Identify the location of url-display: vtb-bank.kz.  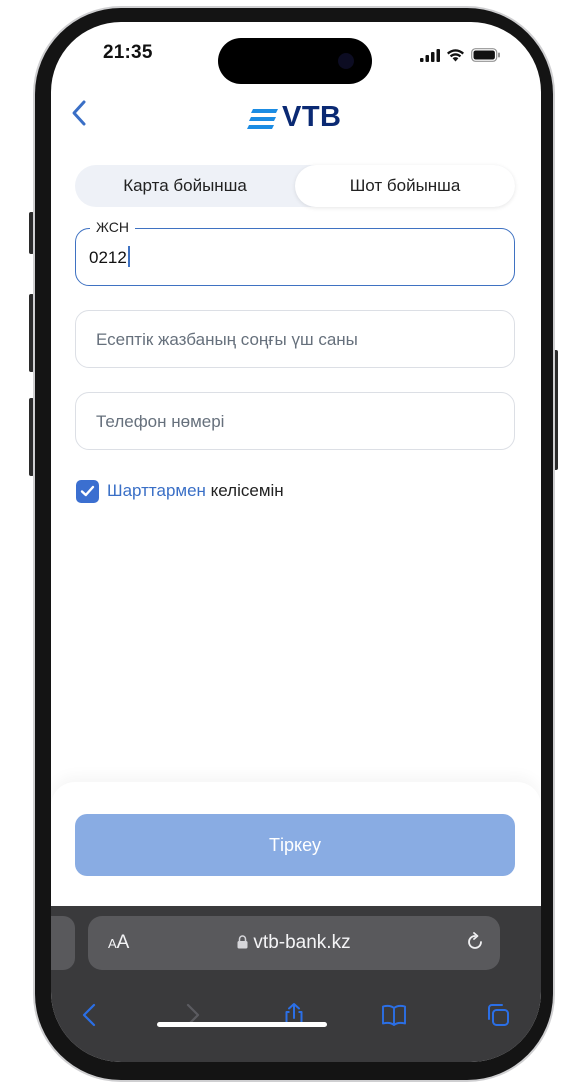
(294, 943).